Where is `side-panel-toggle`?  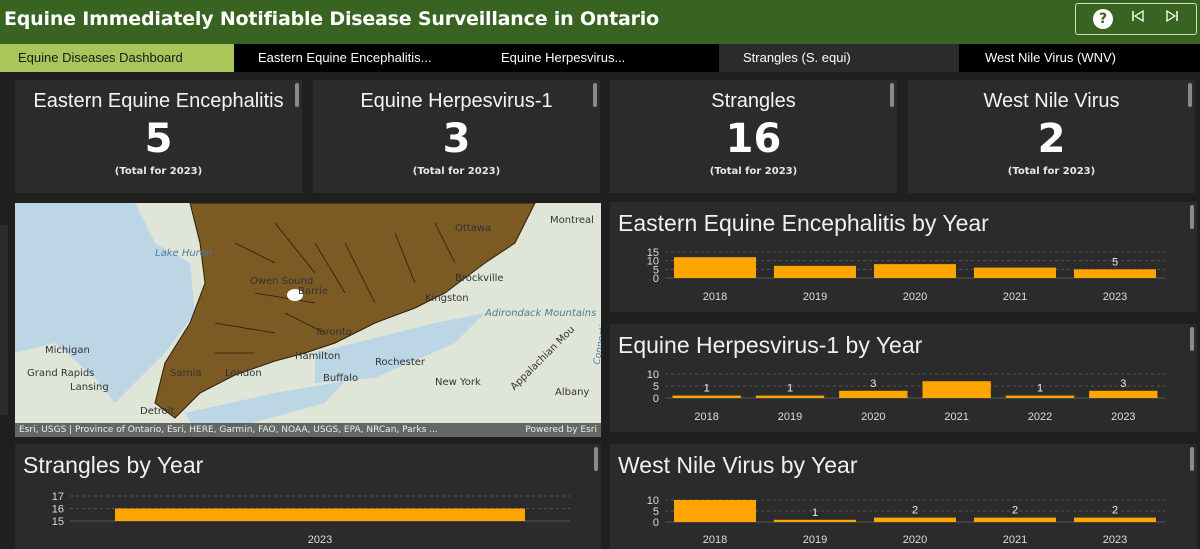 side-panel-toggle is located at coordinates (4, 320).